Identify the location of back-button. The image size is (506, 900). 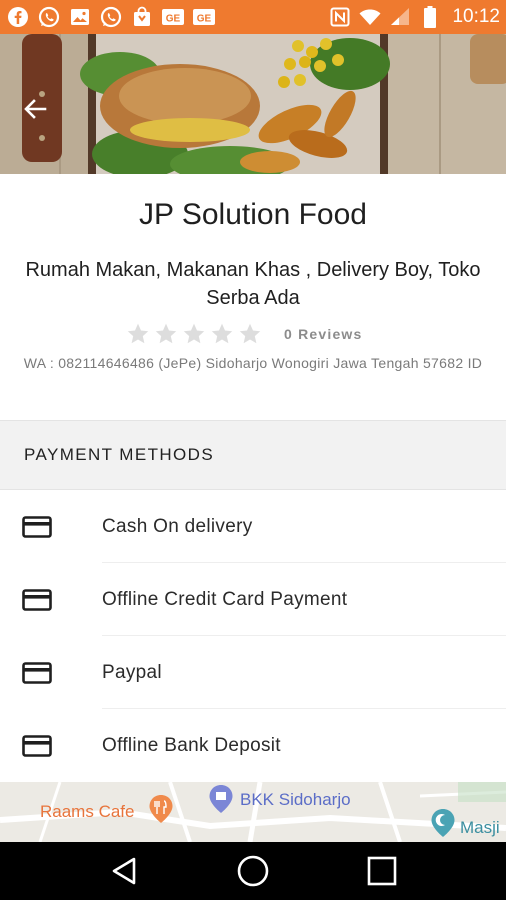
(35, 109).